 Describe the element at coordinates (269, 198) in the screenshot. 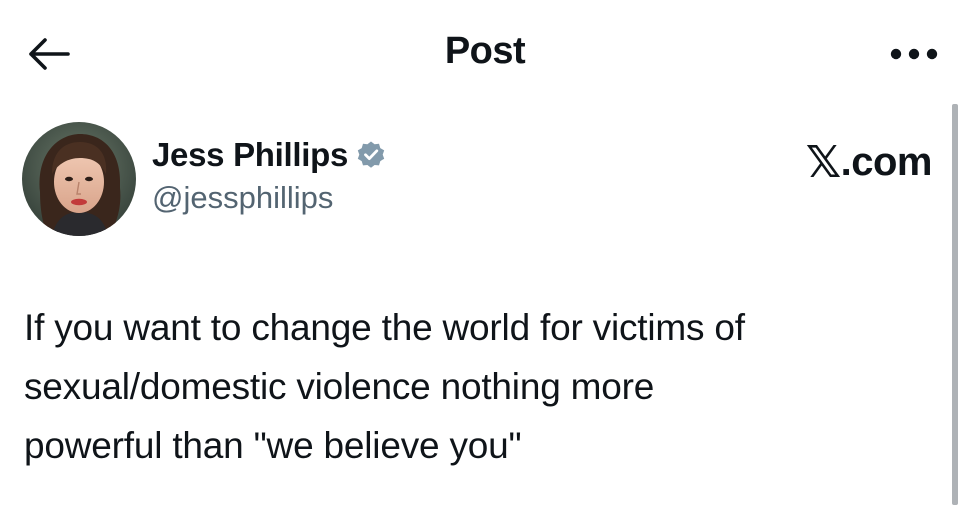

I see `user-handle: @jessphillips` at that location.